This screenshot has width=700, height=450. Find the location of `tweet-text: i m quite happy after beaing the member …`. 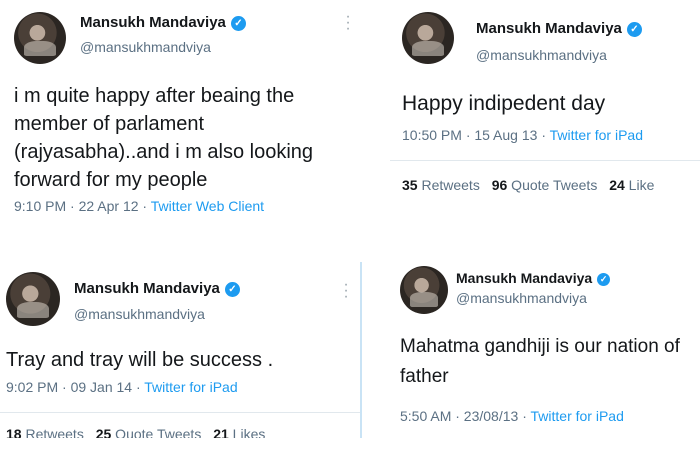

tweet-text: i m quite happy after beaing the member … is located at coordinates (164, 138).